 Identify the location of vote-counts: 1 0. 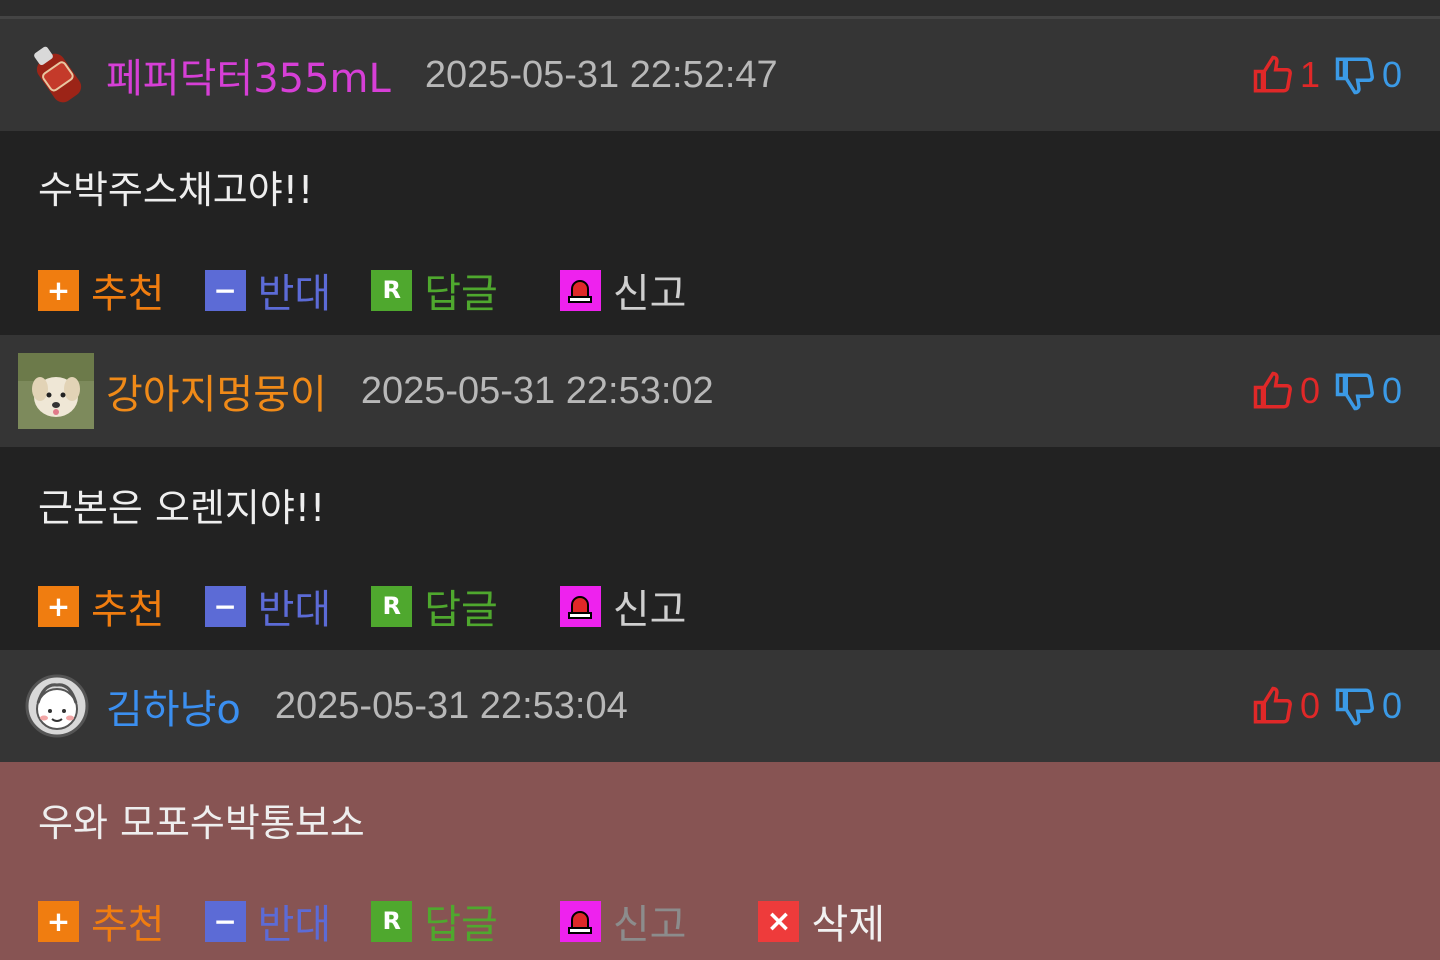
(1320, 75).